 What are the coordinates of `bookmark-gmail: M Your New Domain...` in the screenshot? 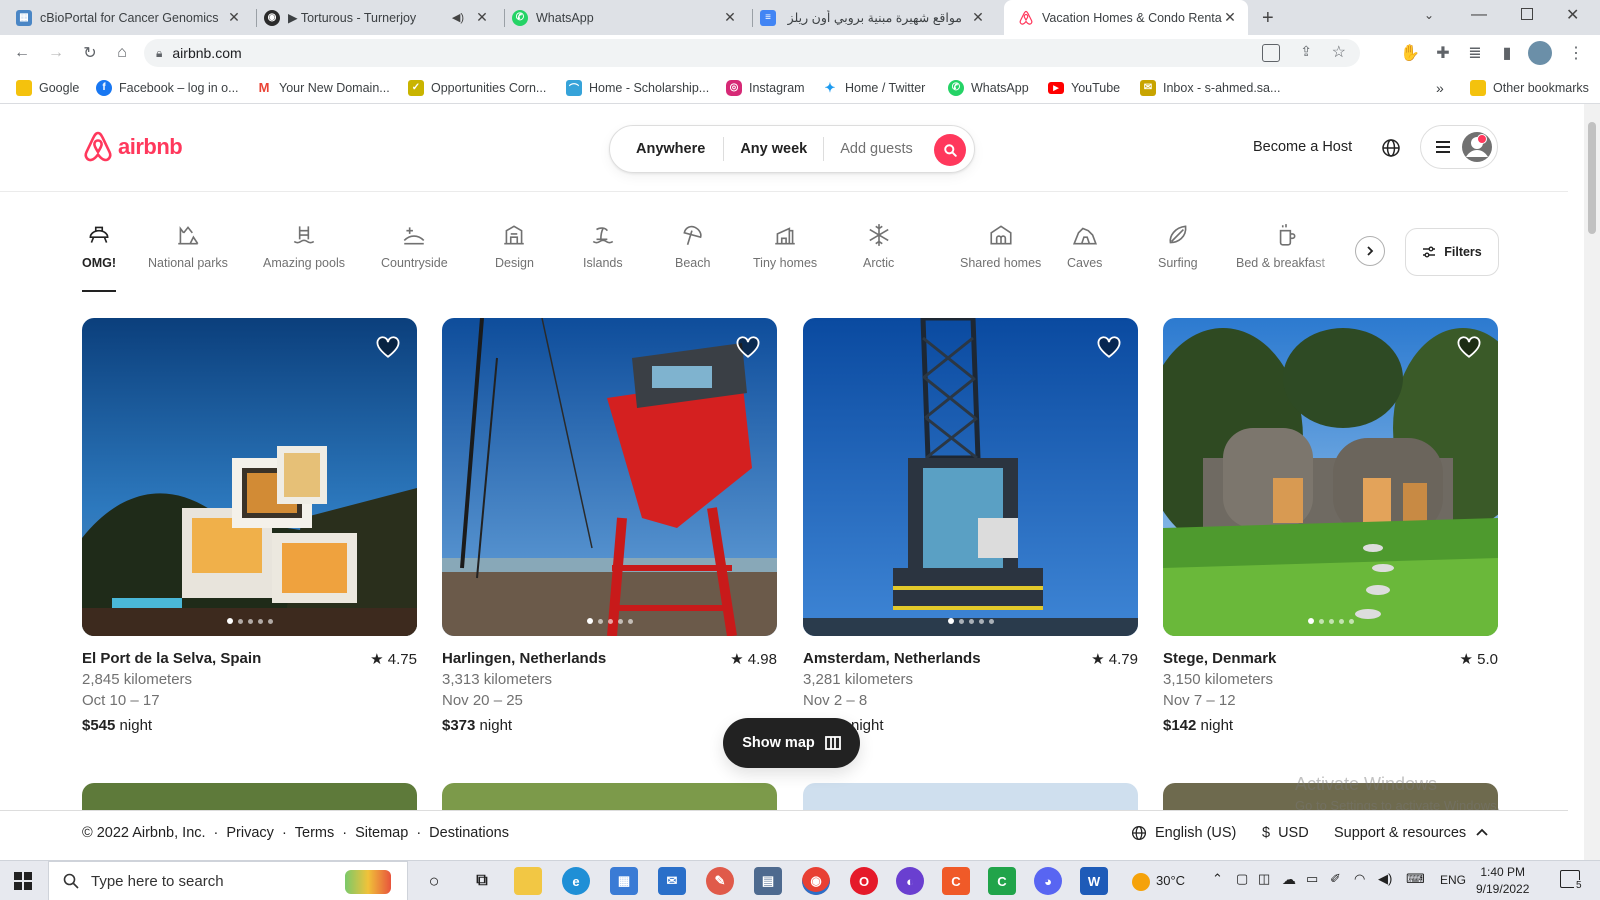 It's located at (323, 87).